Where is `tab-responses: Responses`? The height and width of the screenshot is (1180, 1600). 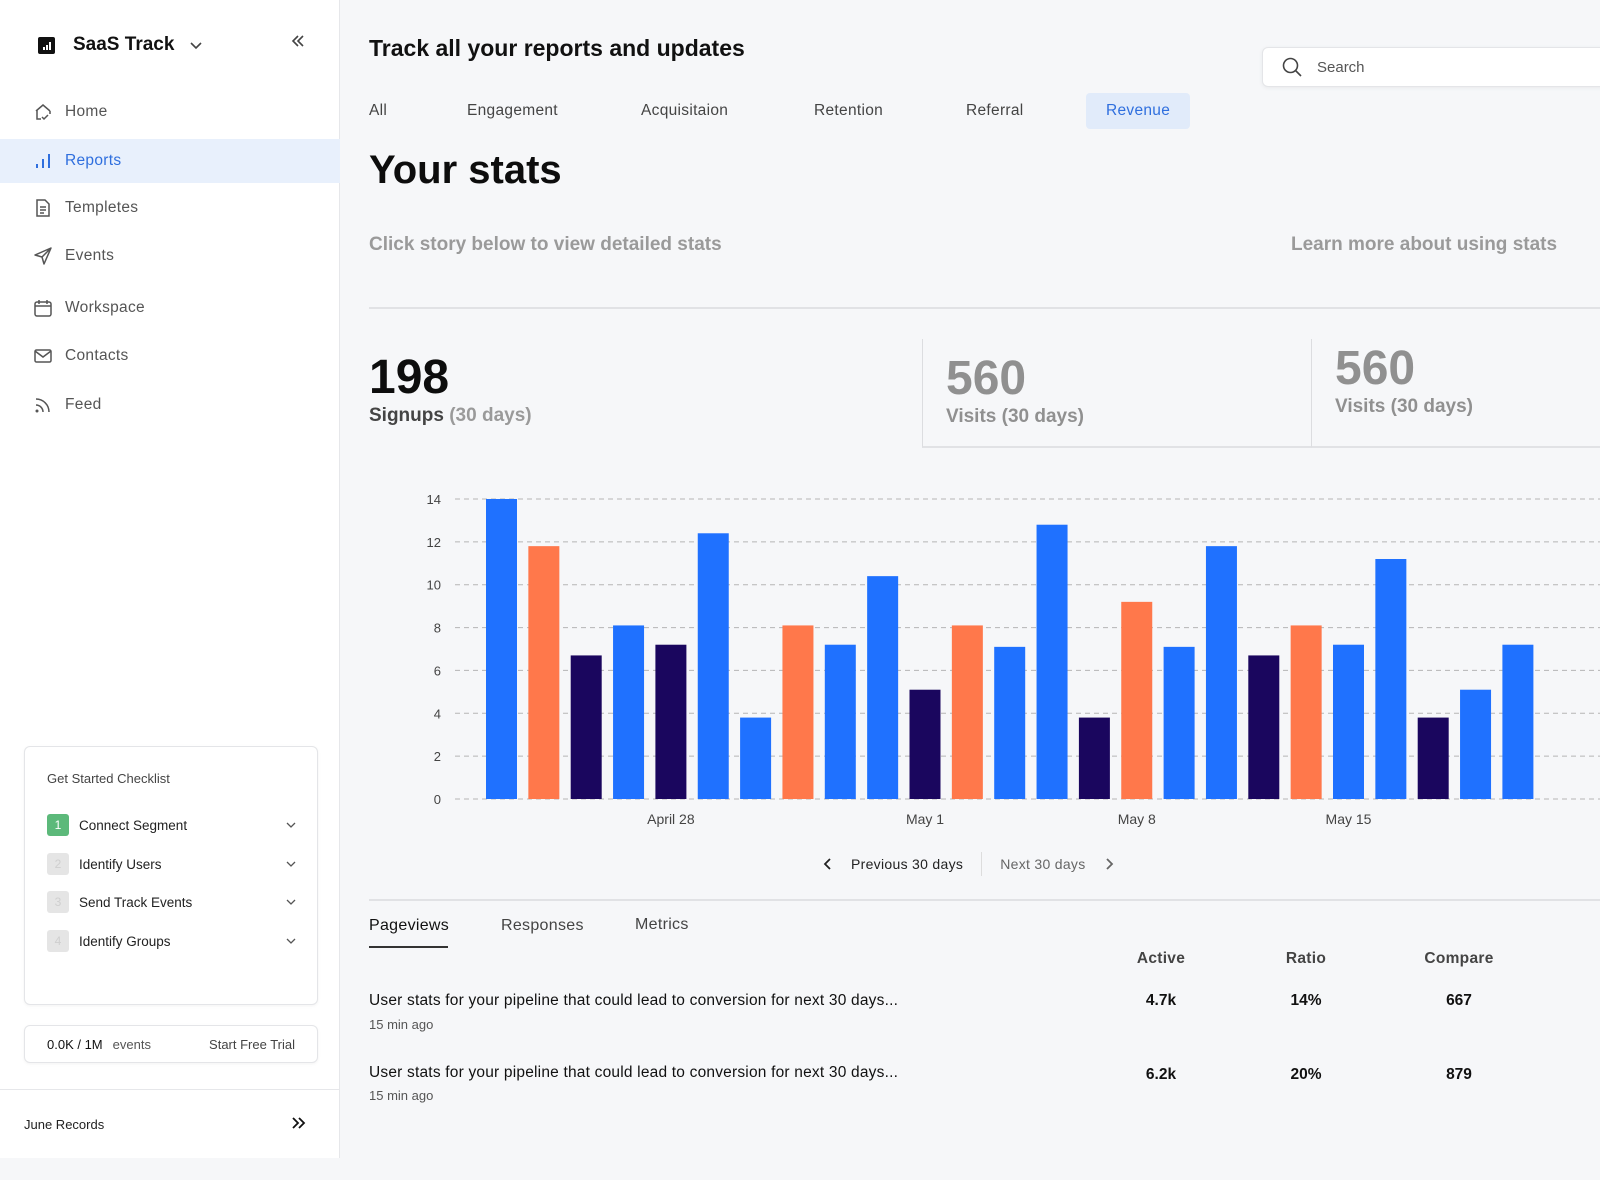 tab-responses: Responses is located at coordinates (542, 926).